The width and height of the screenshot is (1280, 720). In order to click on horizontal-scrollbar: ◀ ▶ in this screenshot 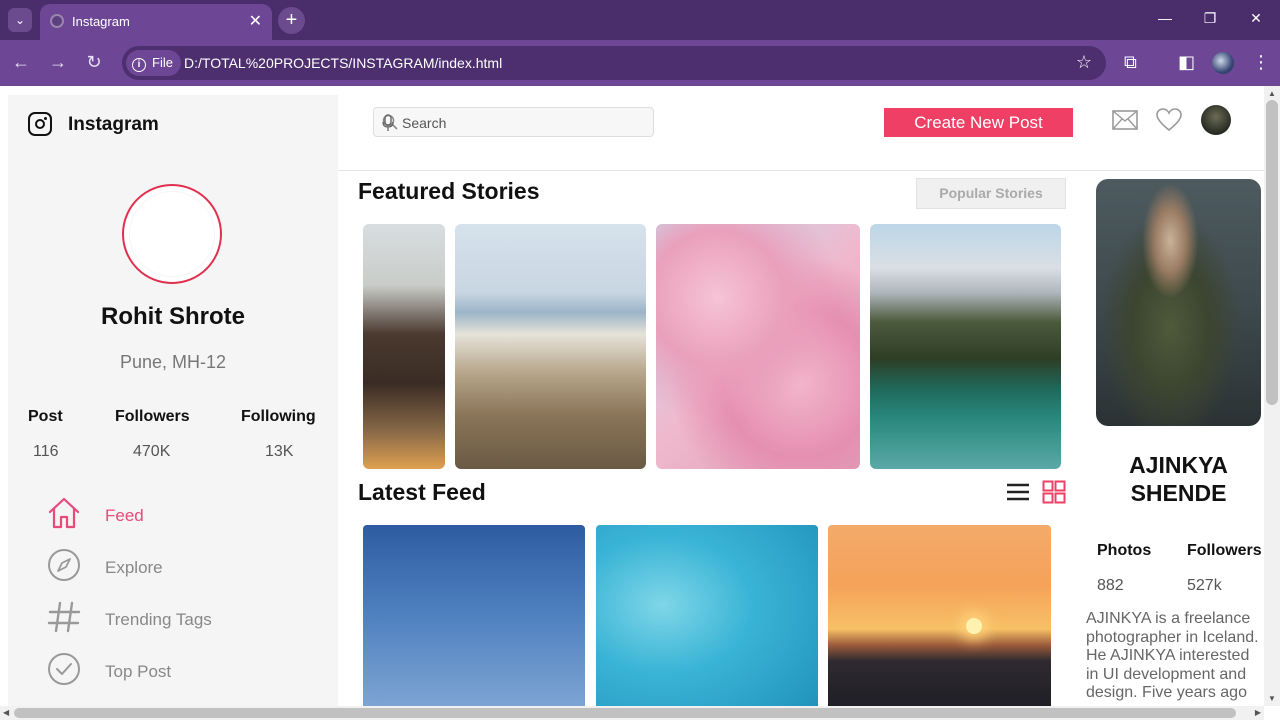, I will do `click(632, 713)`.